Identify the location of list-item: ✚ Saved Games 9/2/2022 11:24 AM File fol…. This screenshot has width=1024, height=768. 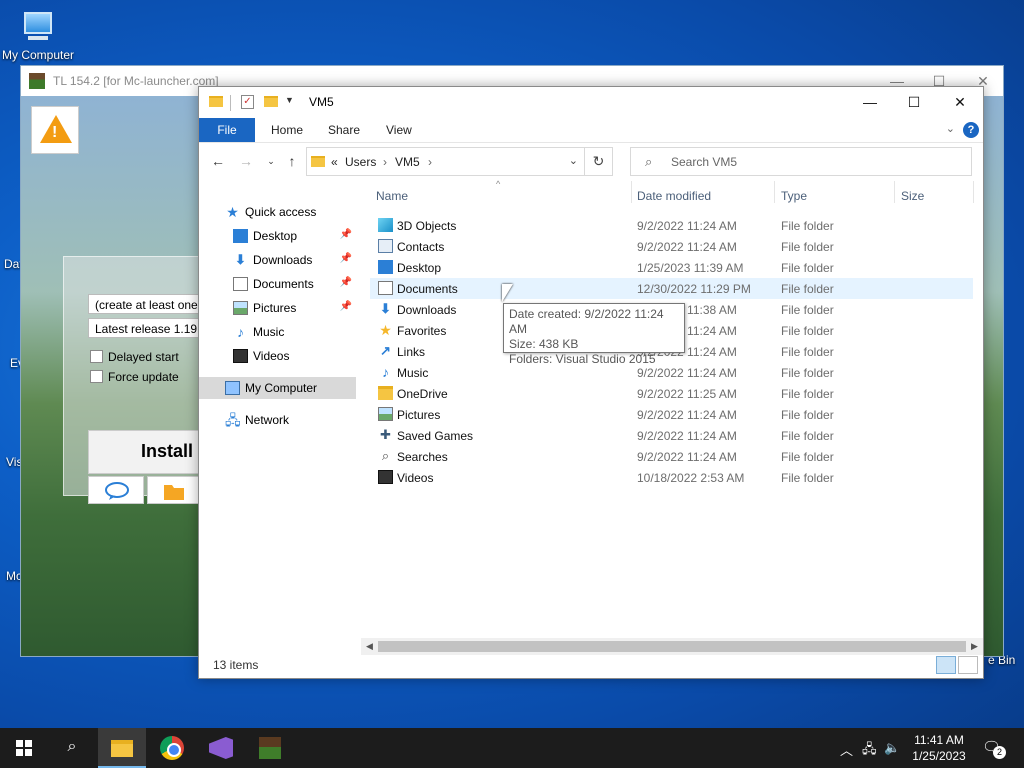
(671, 435).